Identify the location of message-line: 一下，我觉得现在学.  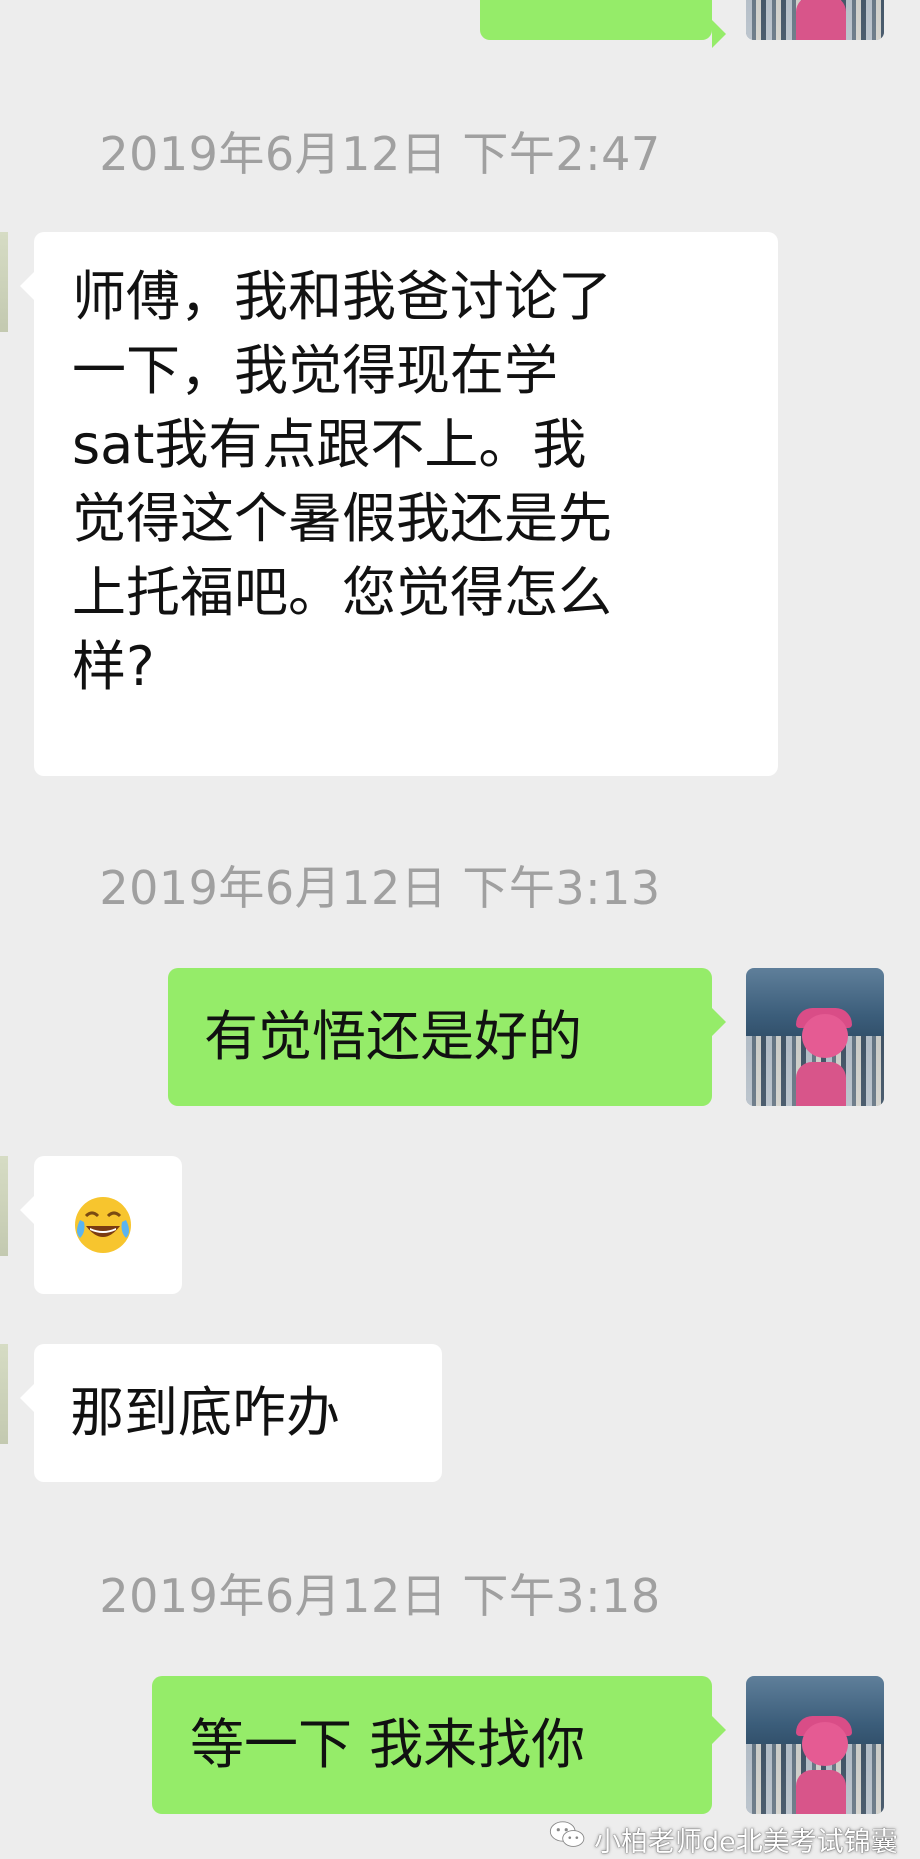
(315, 370).